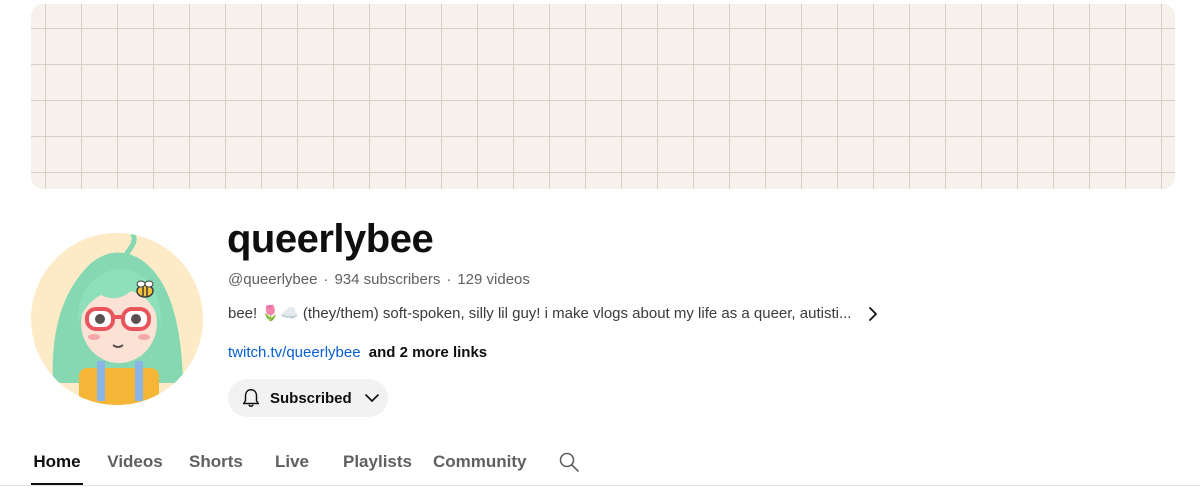 This screenshot has width=1200, height=498. Describe the element at coordinates (57, 462) in the screenshot. I see `tab-home: Home` at that location.